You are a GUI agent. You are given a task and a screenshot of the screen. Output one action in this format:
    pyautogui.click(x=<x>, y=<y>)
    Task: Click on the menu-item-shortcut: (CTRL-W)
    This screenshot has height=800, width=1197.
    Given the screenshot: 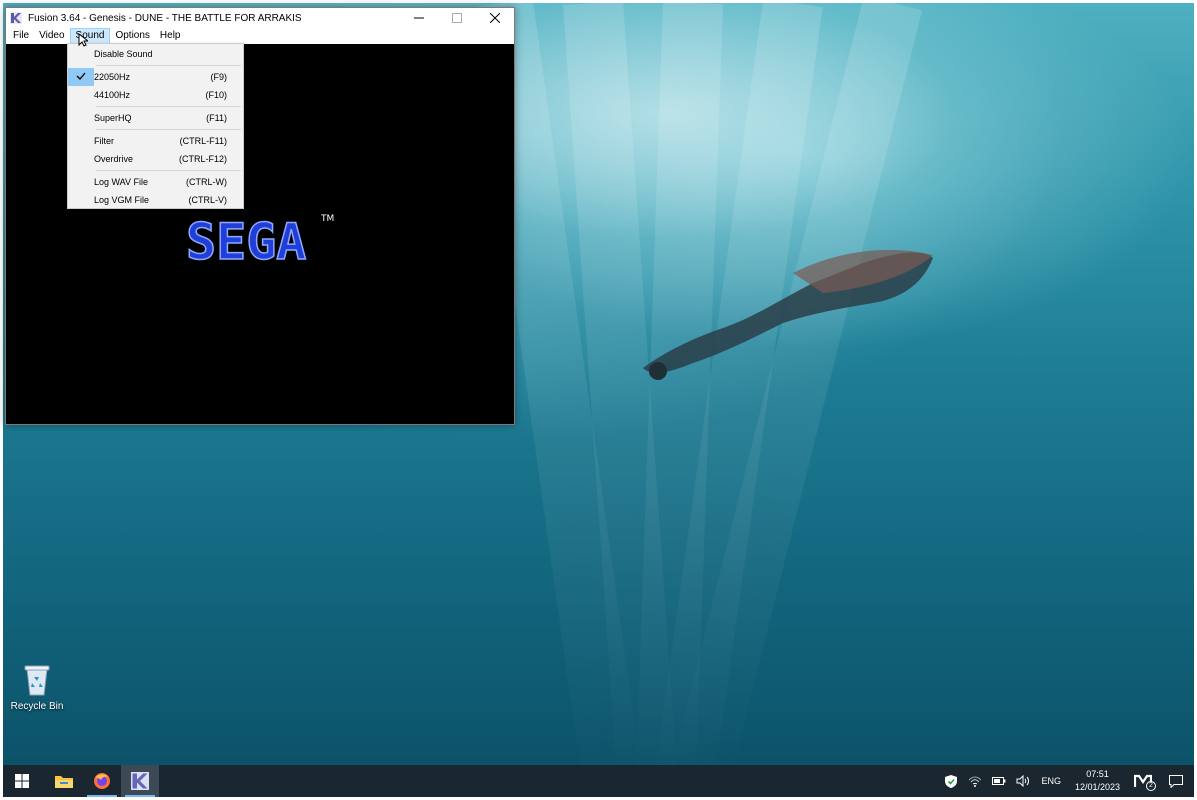 What is the action you would take?
    pyautogui.click(x=206, y=182)
    